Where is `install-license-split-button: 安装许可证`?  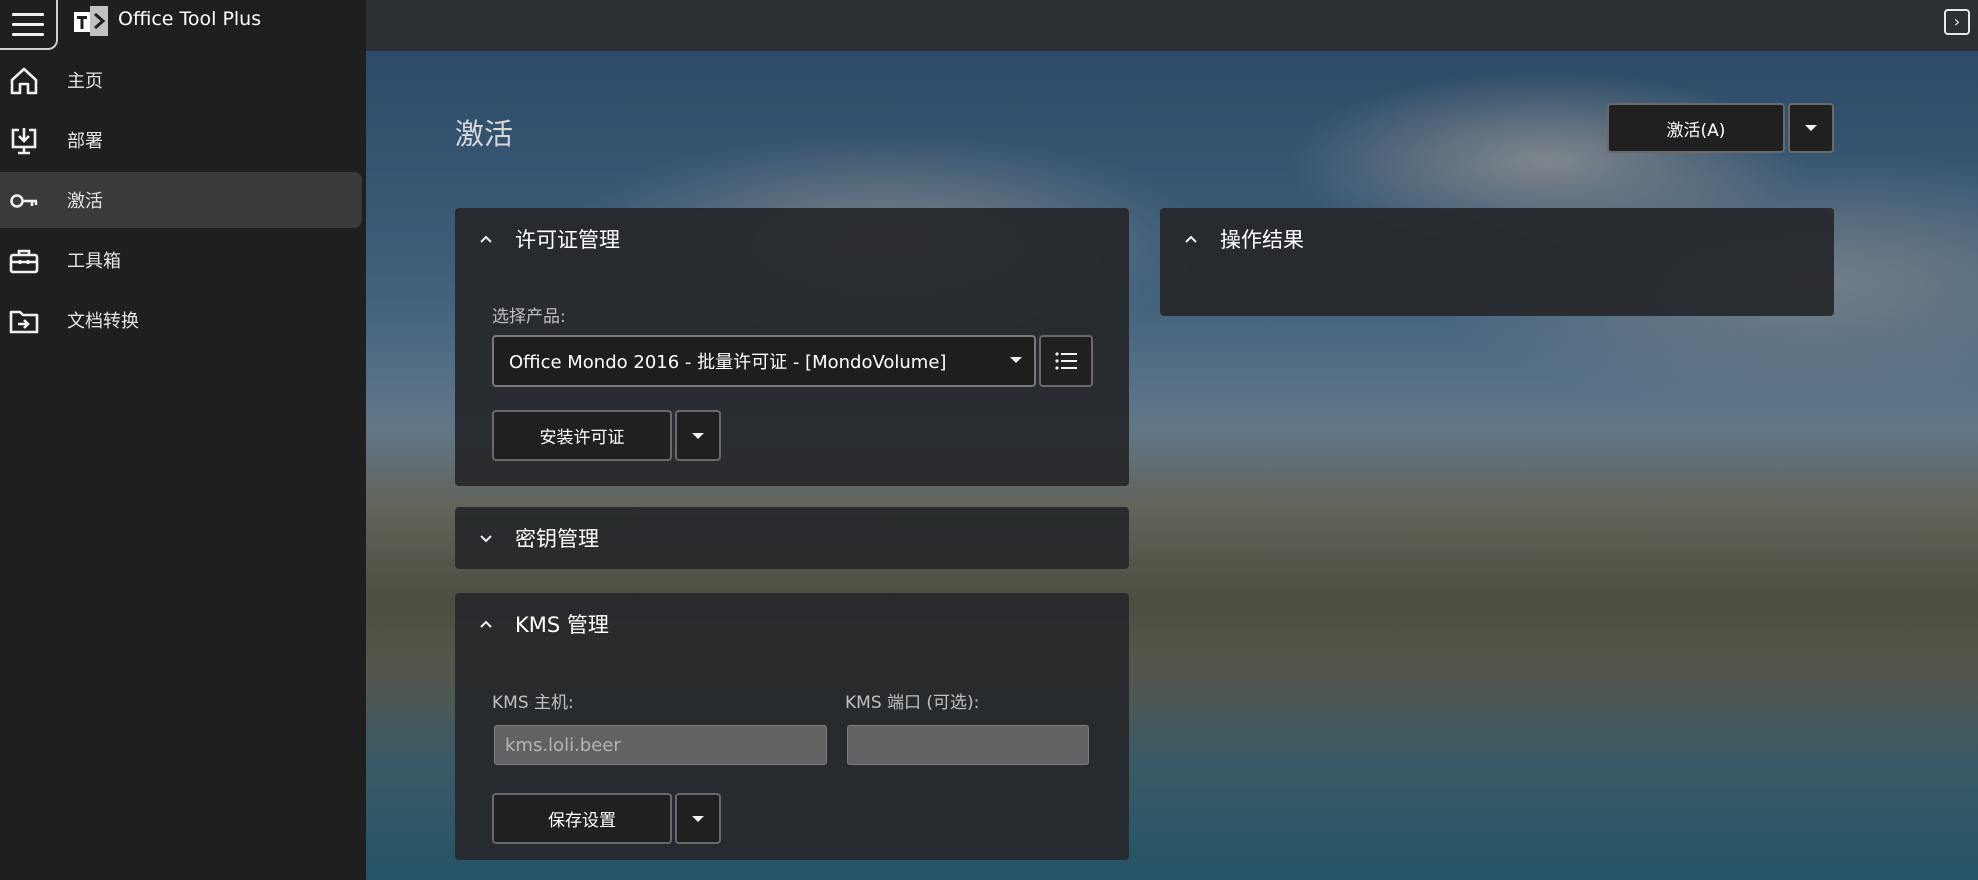 install-license-split-button: 安装许可证 is located at coordinates (606, 435).